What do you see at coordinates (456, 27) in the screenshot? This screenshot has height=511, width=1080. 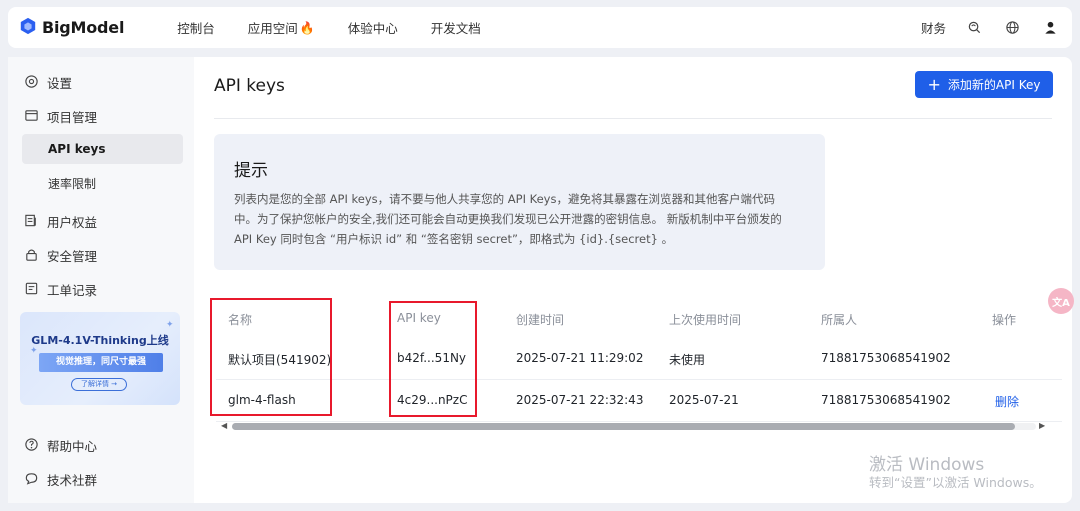 I see `nav-dev-docs: 开发文档` at bounding box center [456, 27].